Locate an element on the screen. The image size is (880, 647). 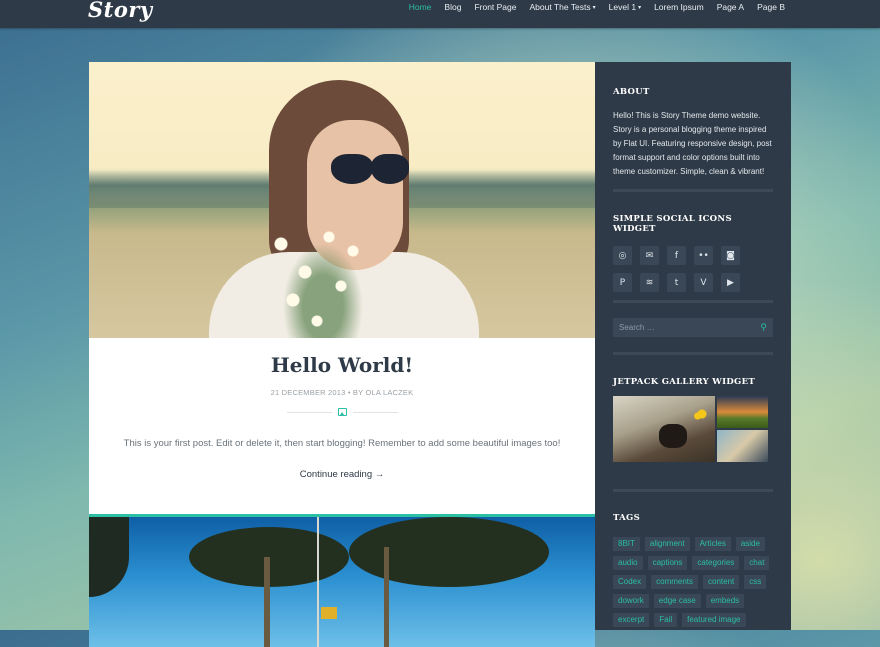
tag-link: Codex is located at coordinates (630, 582).